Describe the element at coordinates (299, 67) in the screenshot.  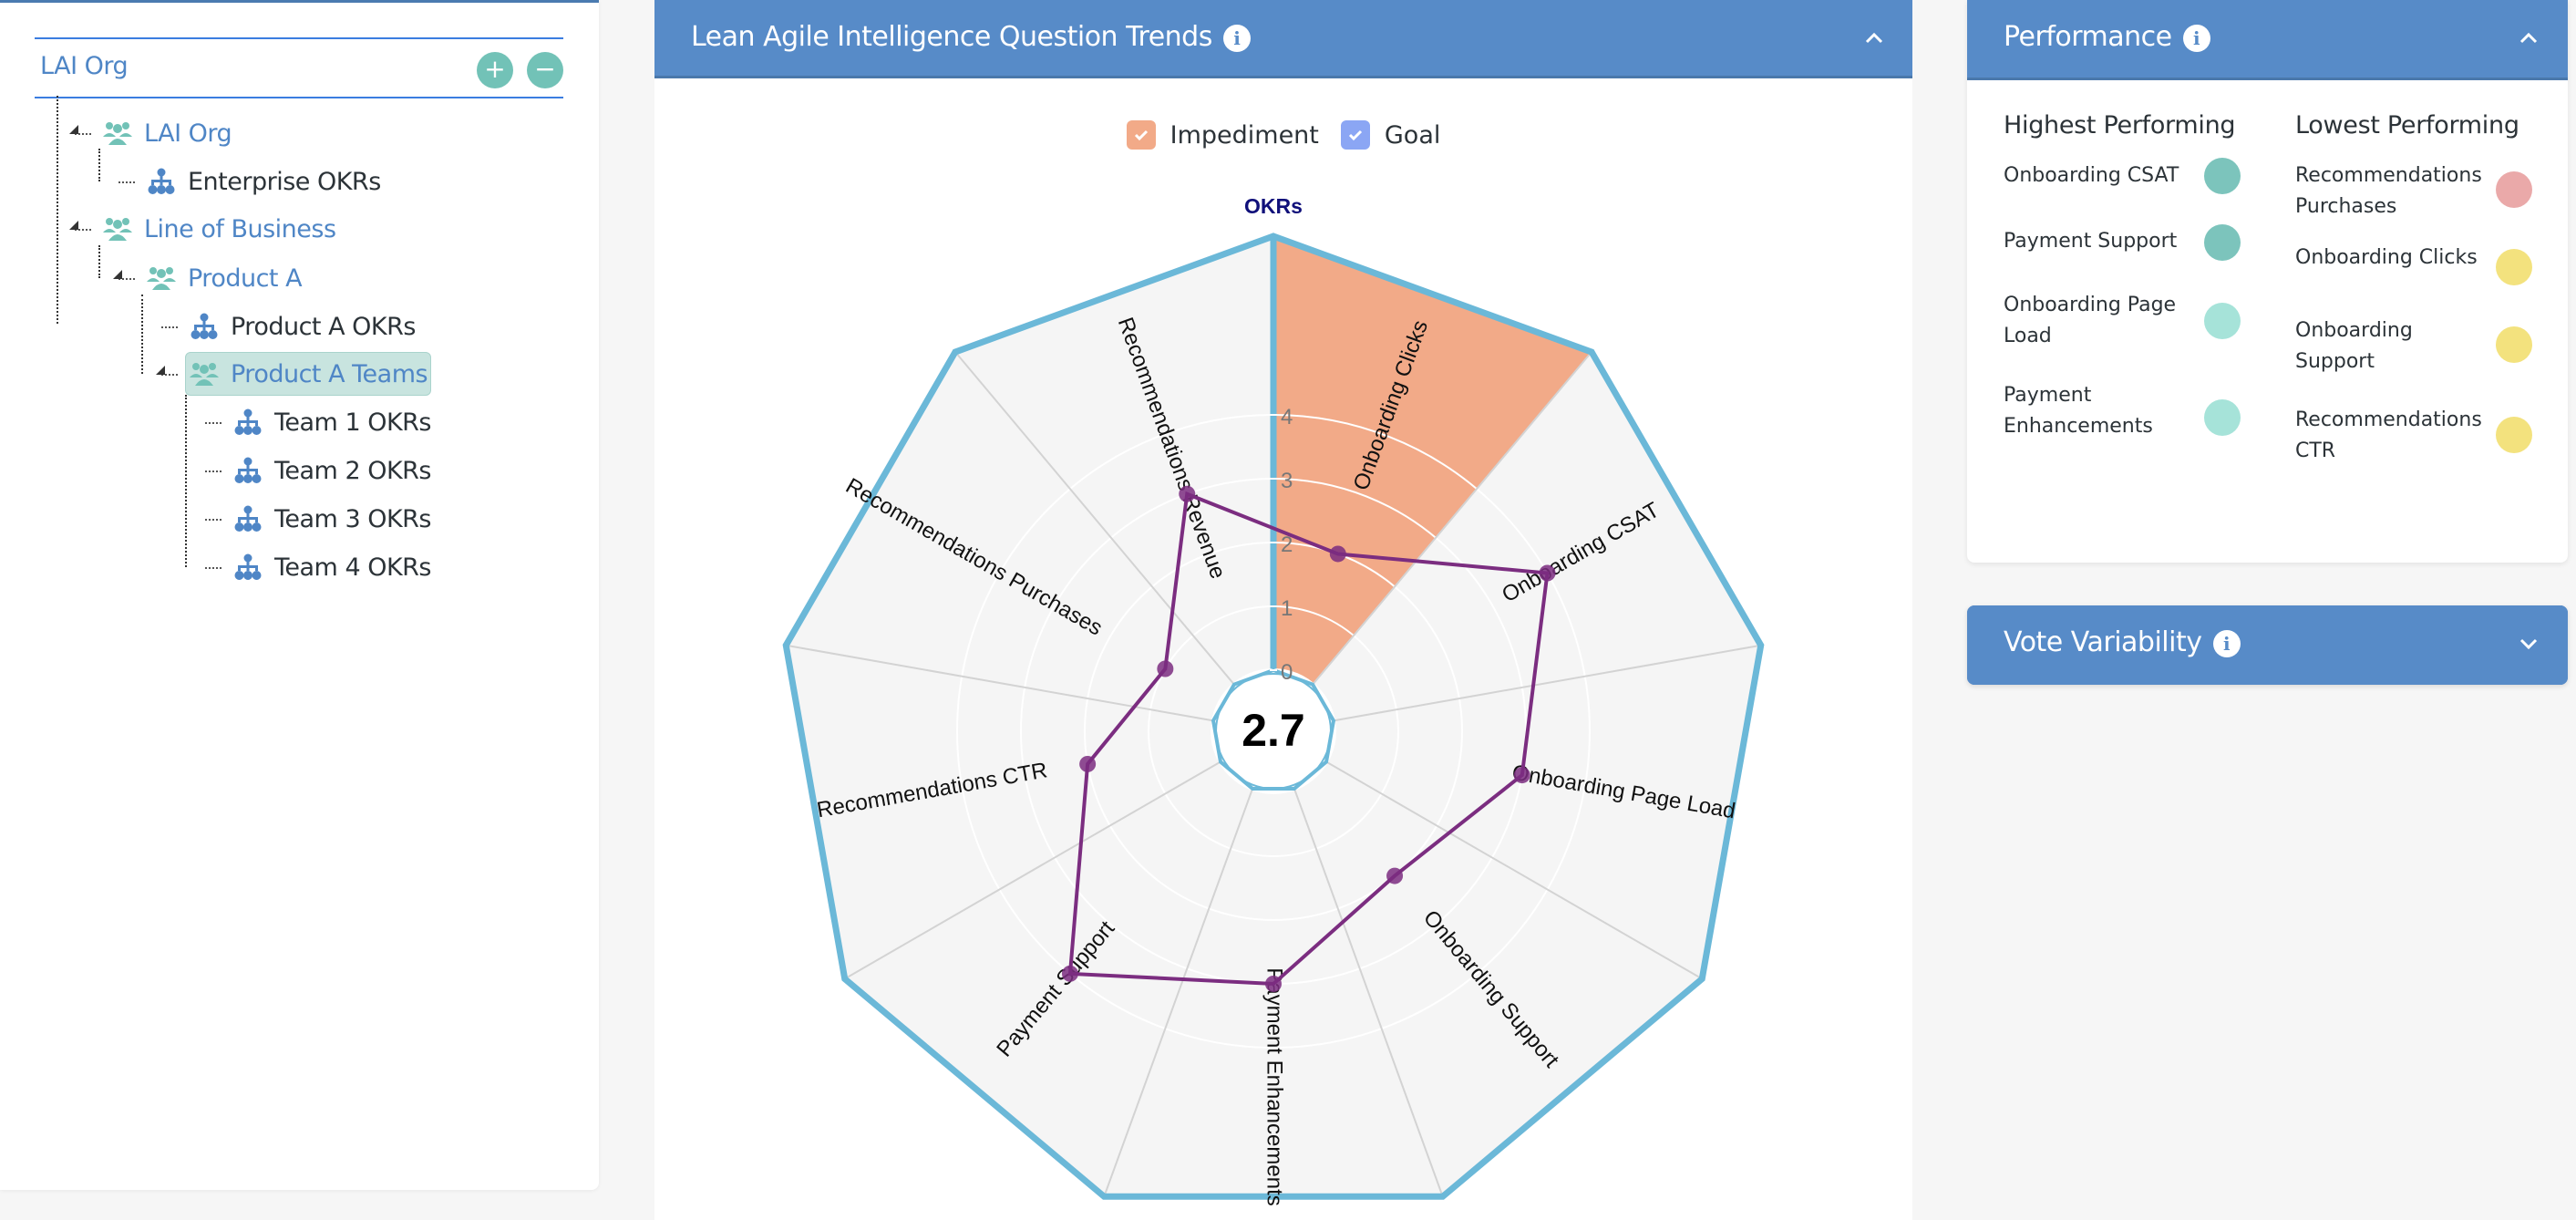
I see `tree-header: LAI Org + −` at that location.